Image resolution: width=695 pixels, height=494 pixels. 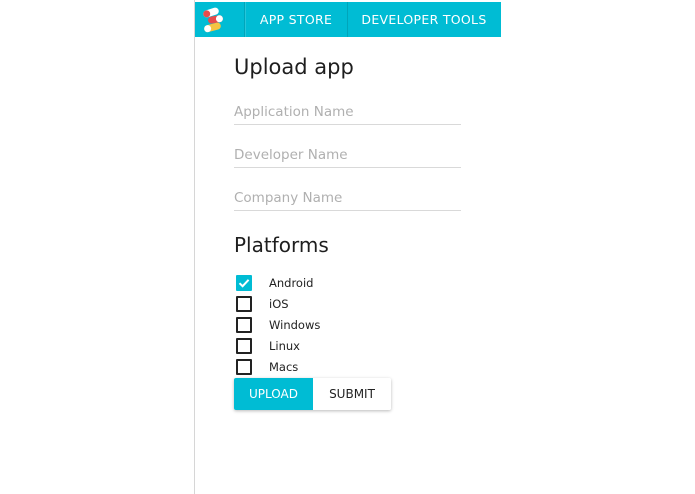 I want to click on developer-name-input, so click(x=347, y=155).